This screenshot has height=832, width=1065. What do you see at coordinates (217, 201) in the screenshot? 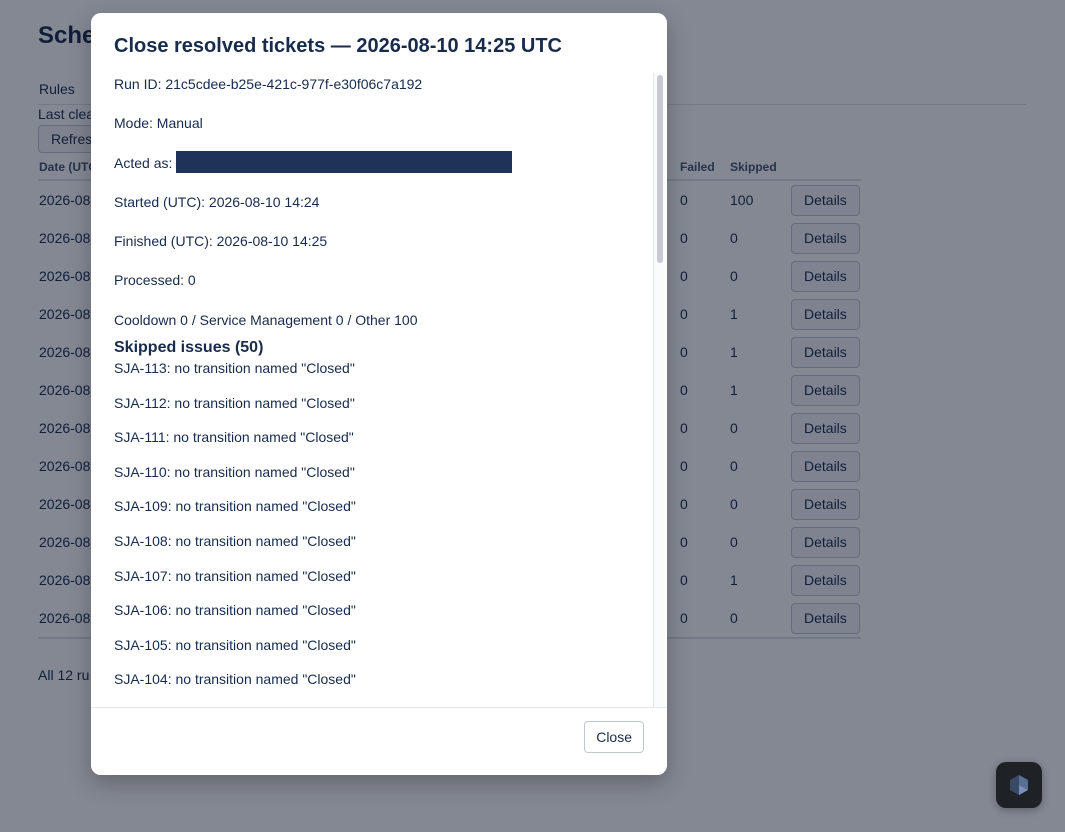
I see `started-time: Started (UTC): 2026-08-10 14:24` at bounding box center [217, 201].